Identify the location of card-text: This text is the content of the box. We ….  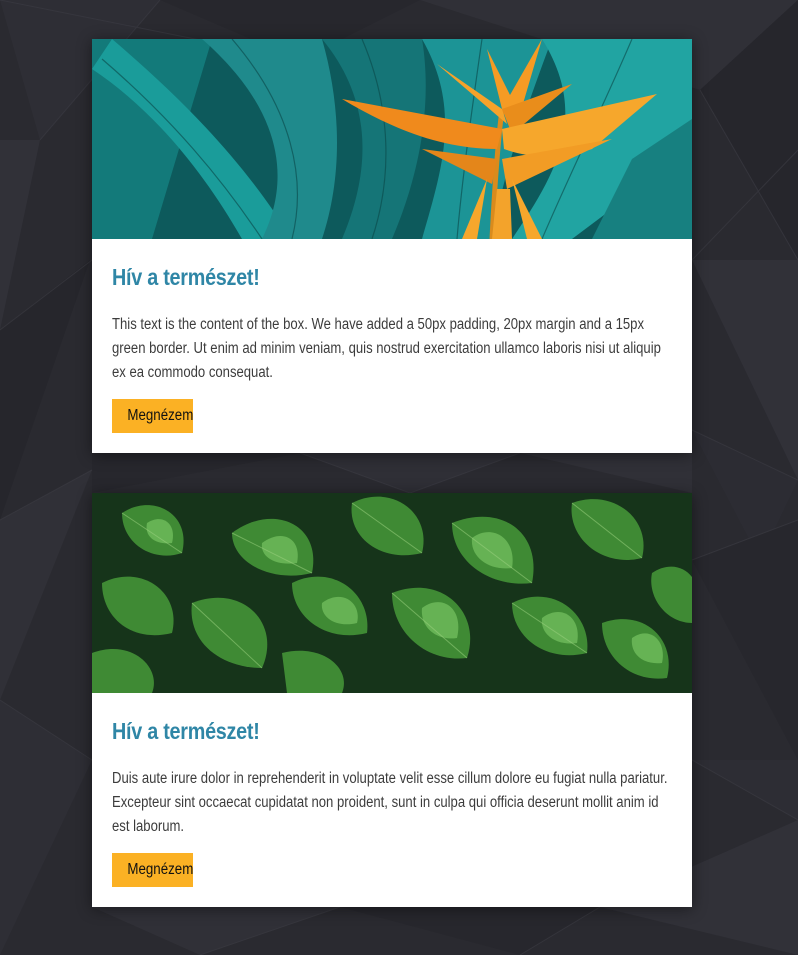
(386, 348).